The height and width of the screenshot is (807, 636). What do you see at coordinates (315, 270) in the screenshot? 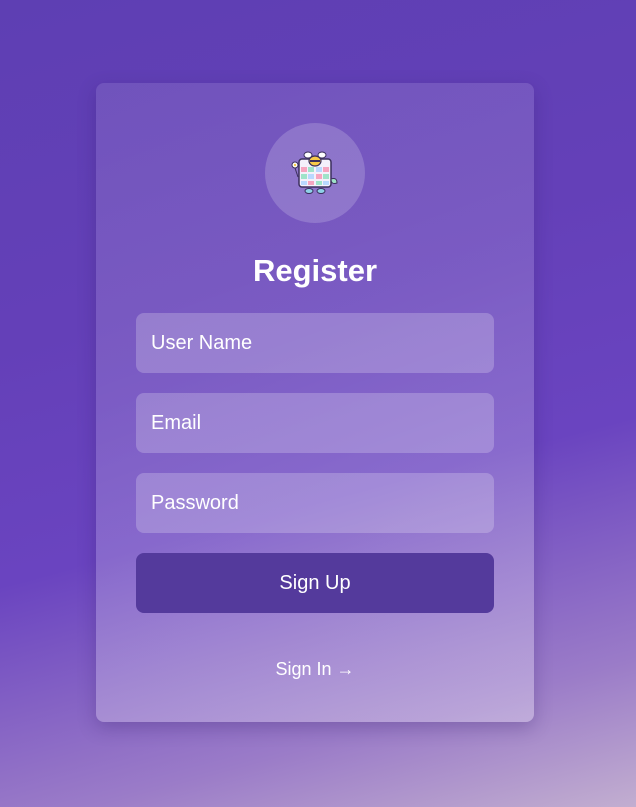
I see `page-title: Register` at bounding box center [315, 270].